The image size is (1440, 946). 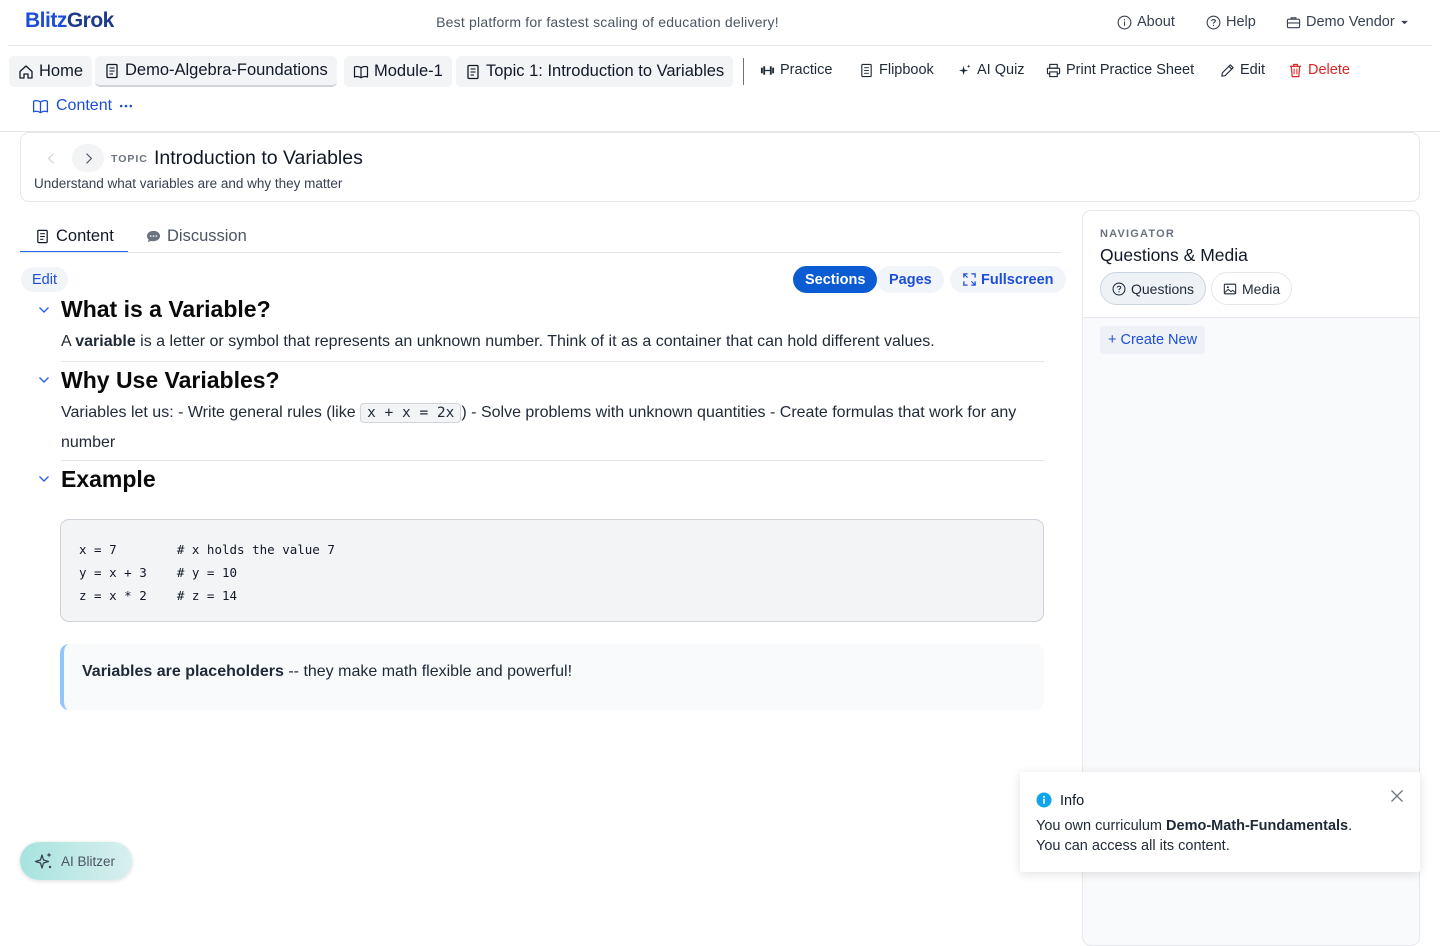 I want to click on fullscreen-button: Fullscreen, so click(x=1008, y=279).